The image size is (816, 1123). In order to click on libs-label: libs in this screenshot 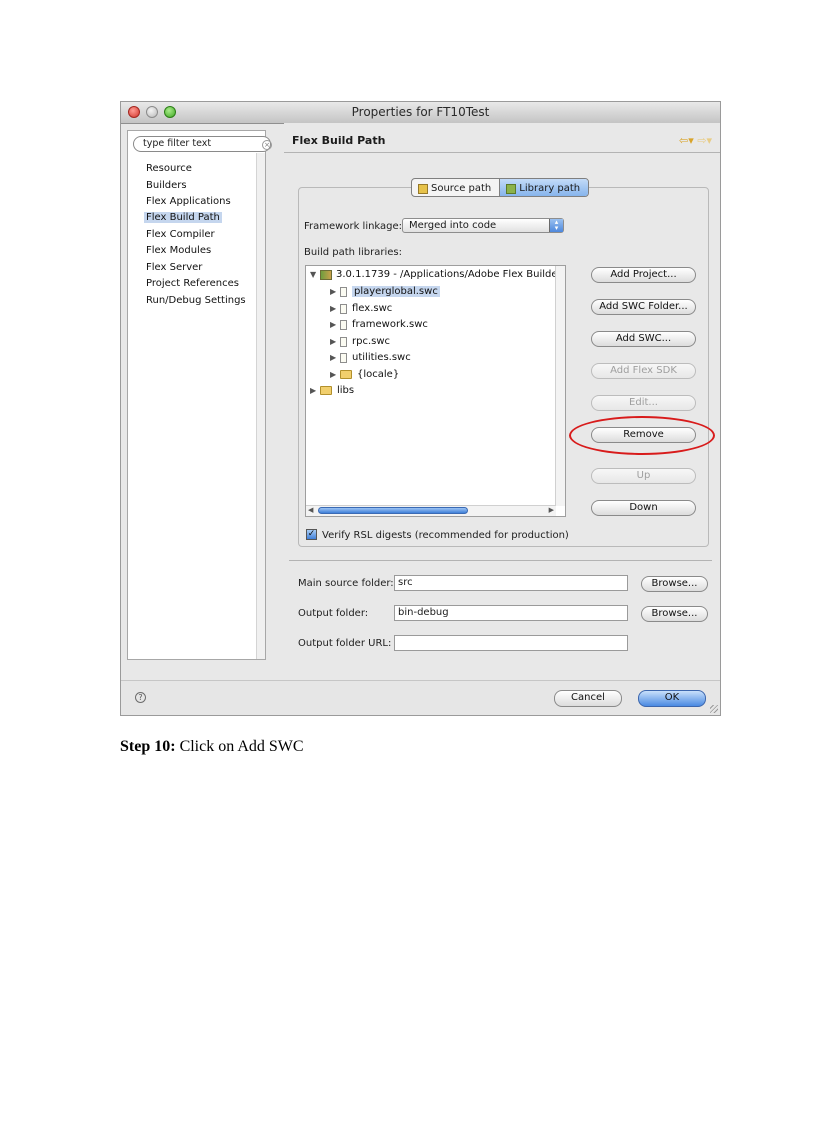, I will do `click(346, 390)`.